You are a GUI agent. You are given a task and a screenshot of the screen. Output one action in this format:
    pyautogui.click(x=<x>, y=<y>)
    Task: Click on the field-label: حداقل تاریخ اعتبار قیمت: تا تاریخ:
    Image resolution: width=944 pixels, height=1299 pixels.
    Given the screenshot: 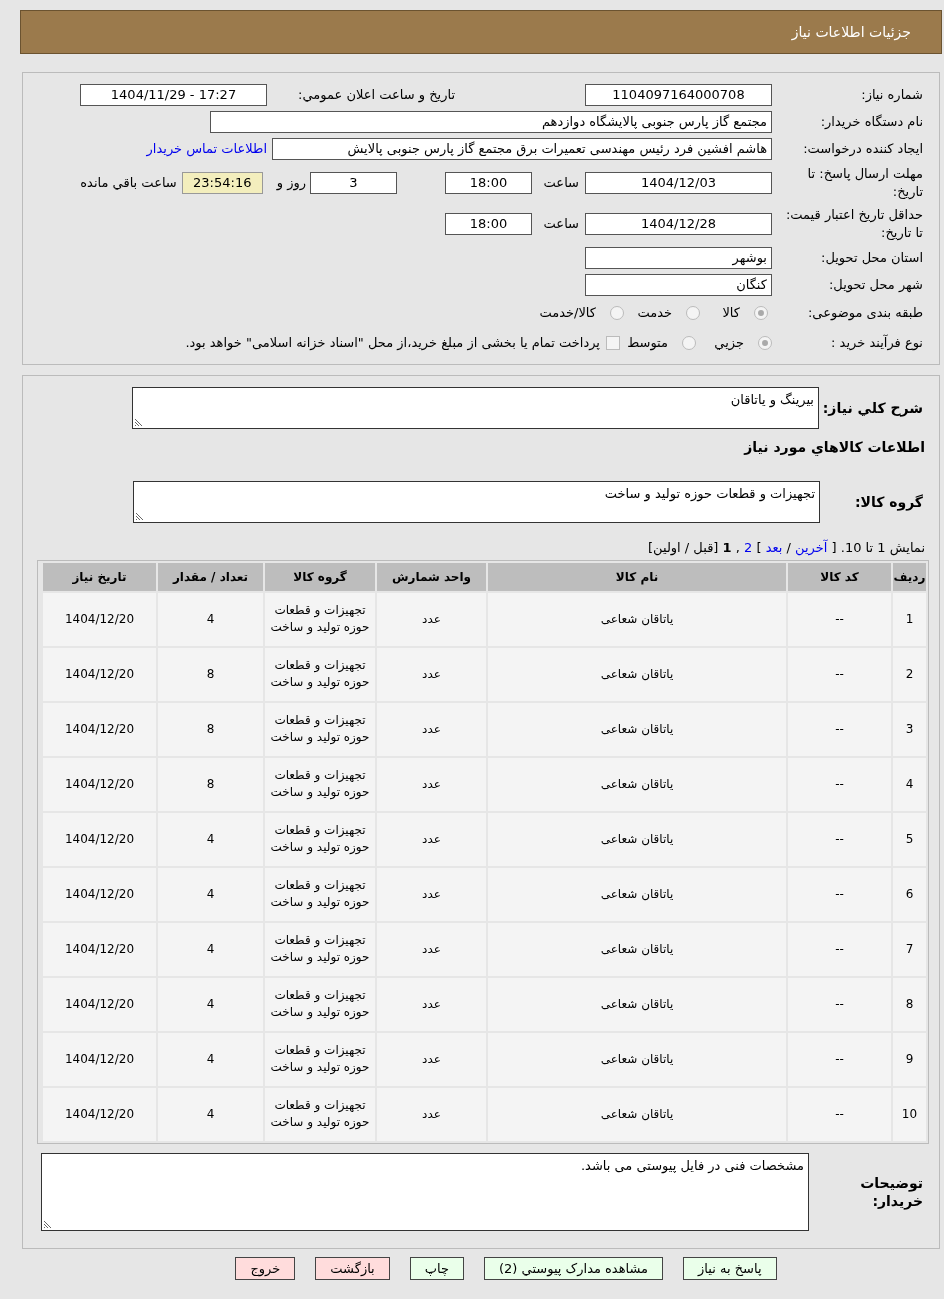 What is the action you would take?
    pyautogui.click(x=854, y=223)
    